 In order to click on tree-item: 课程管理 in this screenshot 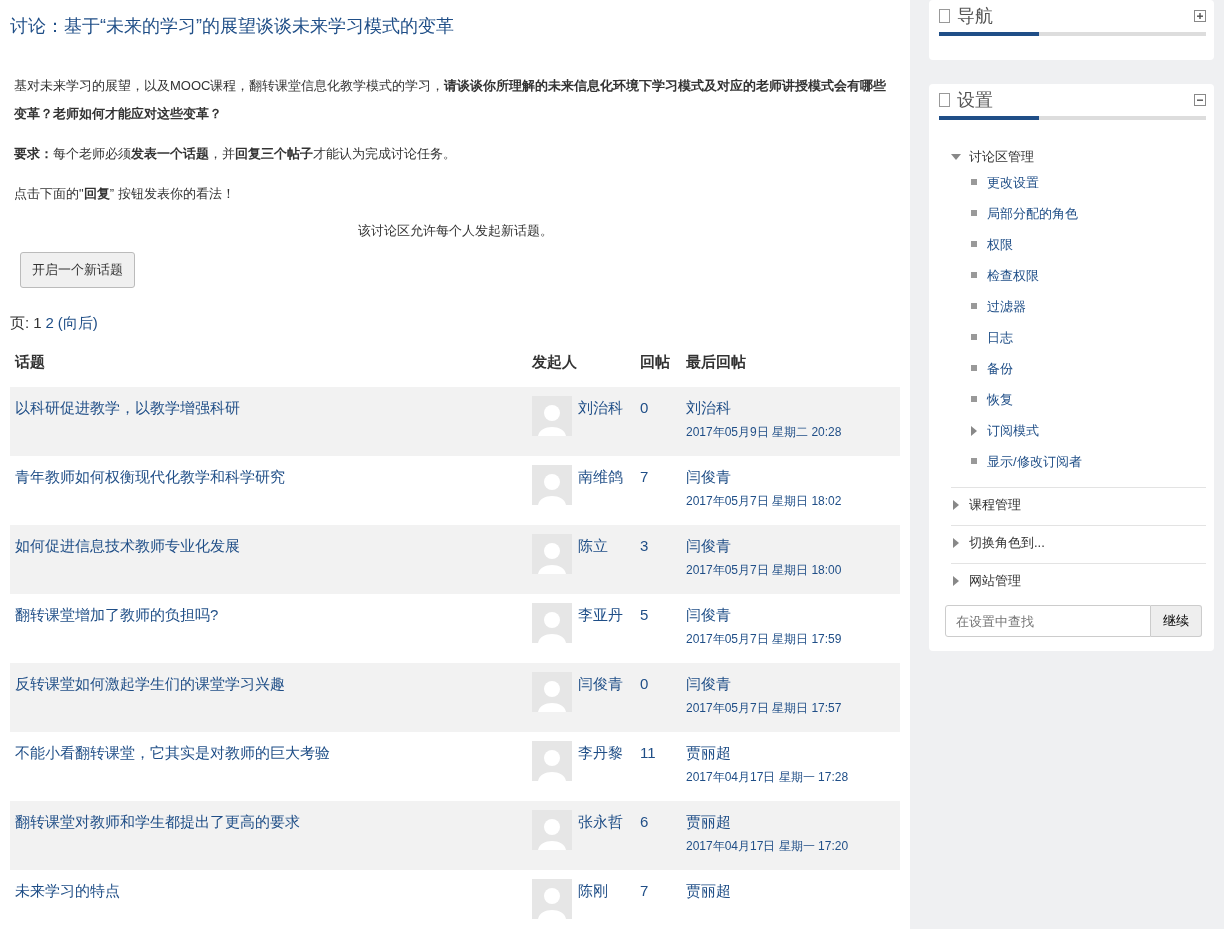, I will do `click(995, 505)`.